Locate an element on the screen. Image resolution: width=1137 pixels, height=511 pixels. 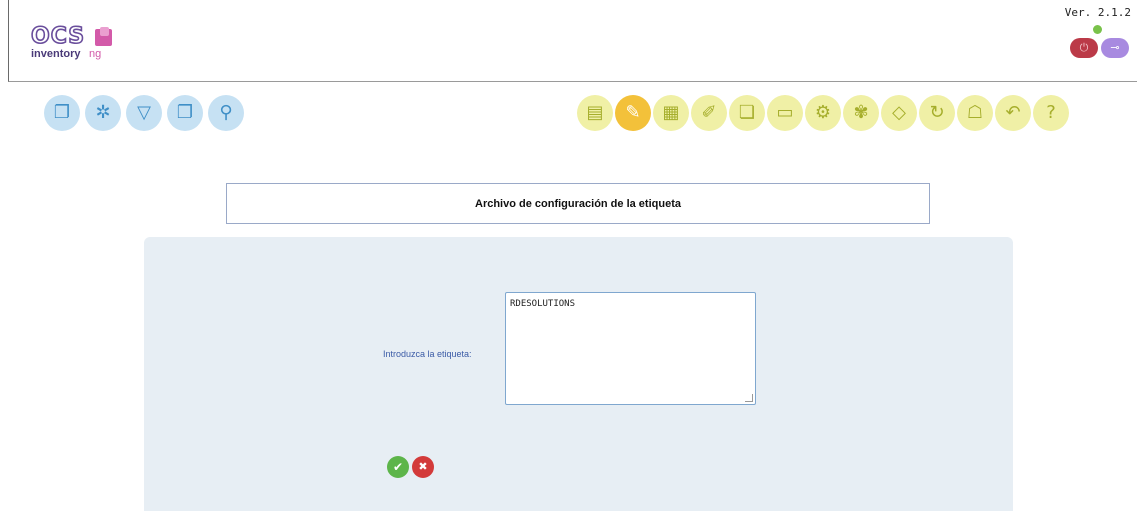
nav-groups-icon: ❐ is located at coordinates (185, 113).